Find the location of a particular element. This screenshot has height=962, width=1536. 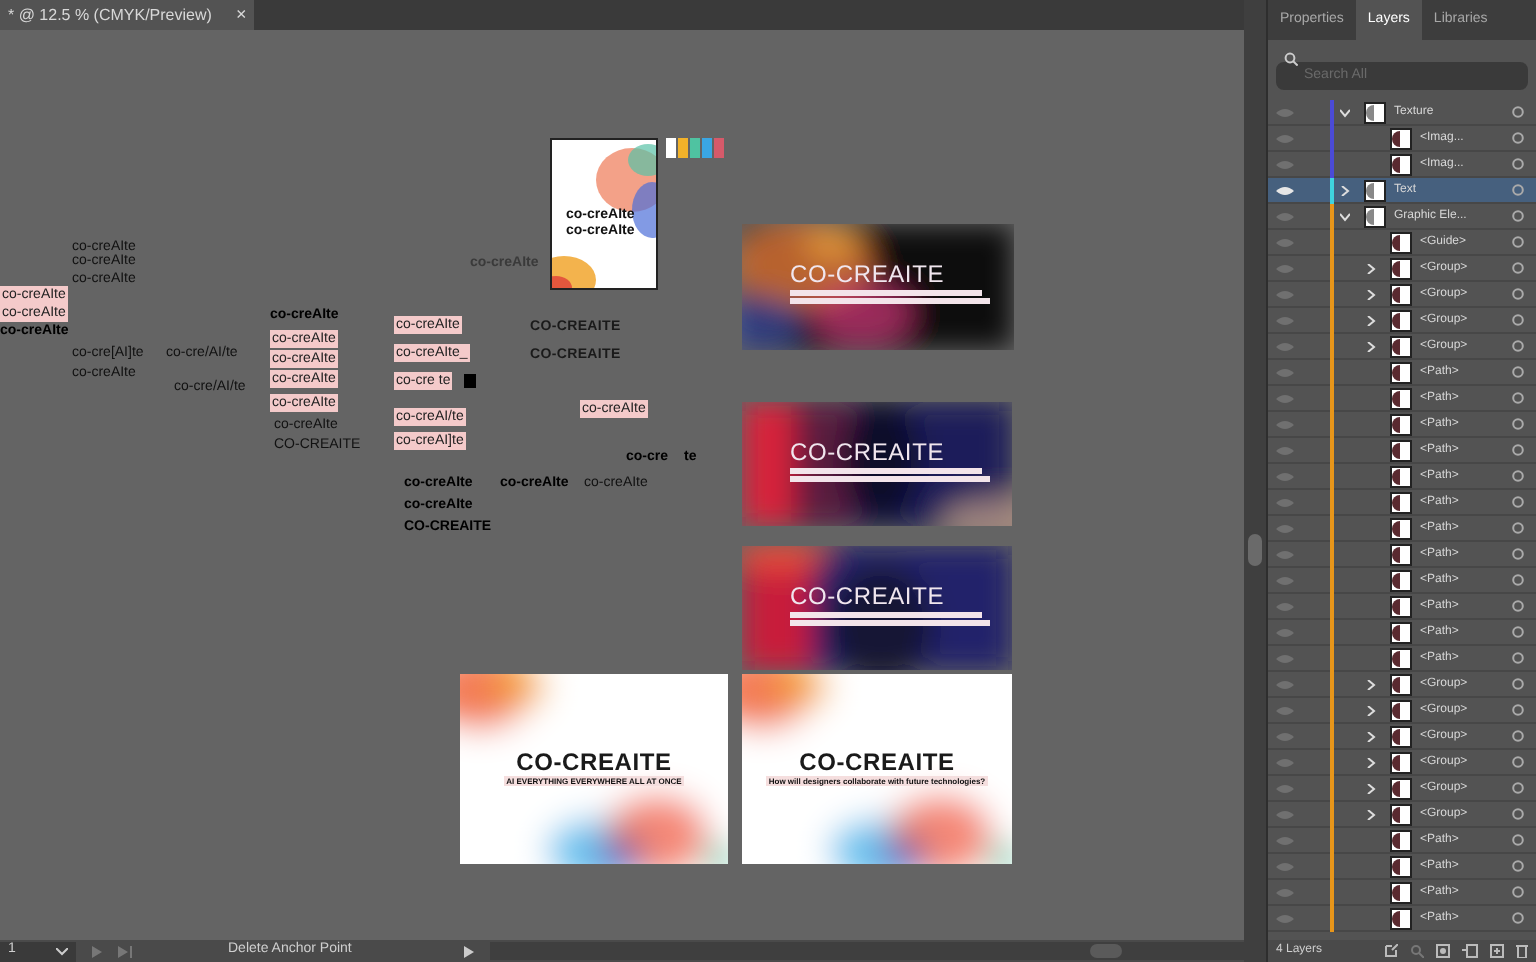

selection-block is located at coordinates (470, 381).